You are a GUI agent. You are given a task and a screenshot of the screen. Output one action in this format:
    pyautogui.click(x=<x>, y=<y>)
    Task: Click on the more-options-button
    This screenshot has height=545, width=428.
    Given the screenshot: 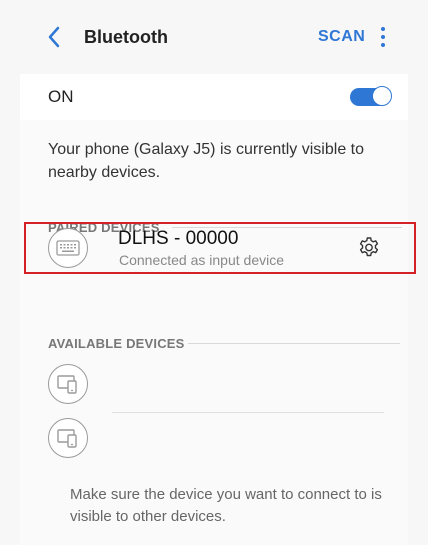 What is the action you would take?
    pyautogui.click(x=383, y=37)
    